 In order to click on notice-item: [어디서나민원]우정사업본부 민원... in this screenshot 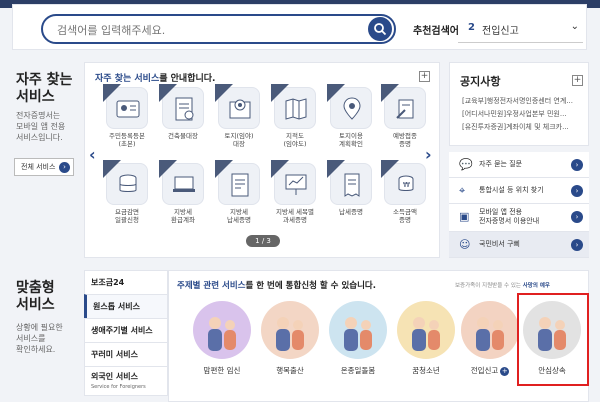, I will do `click(521, 114)`.